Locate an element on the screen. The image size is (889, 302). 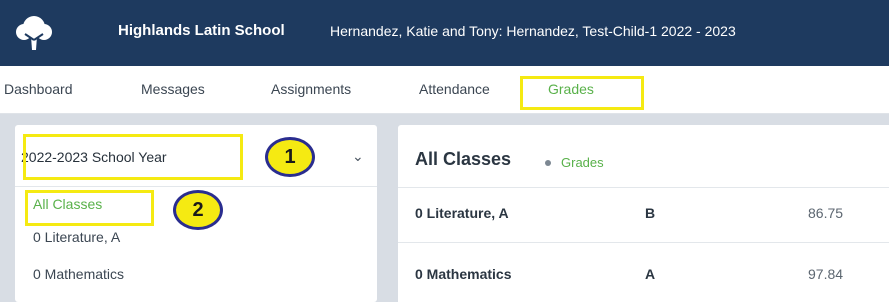
score-mathematics: 97.84 is located at coordinates (826, 274).